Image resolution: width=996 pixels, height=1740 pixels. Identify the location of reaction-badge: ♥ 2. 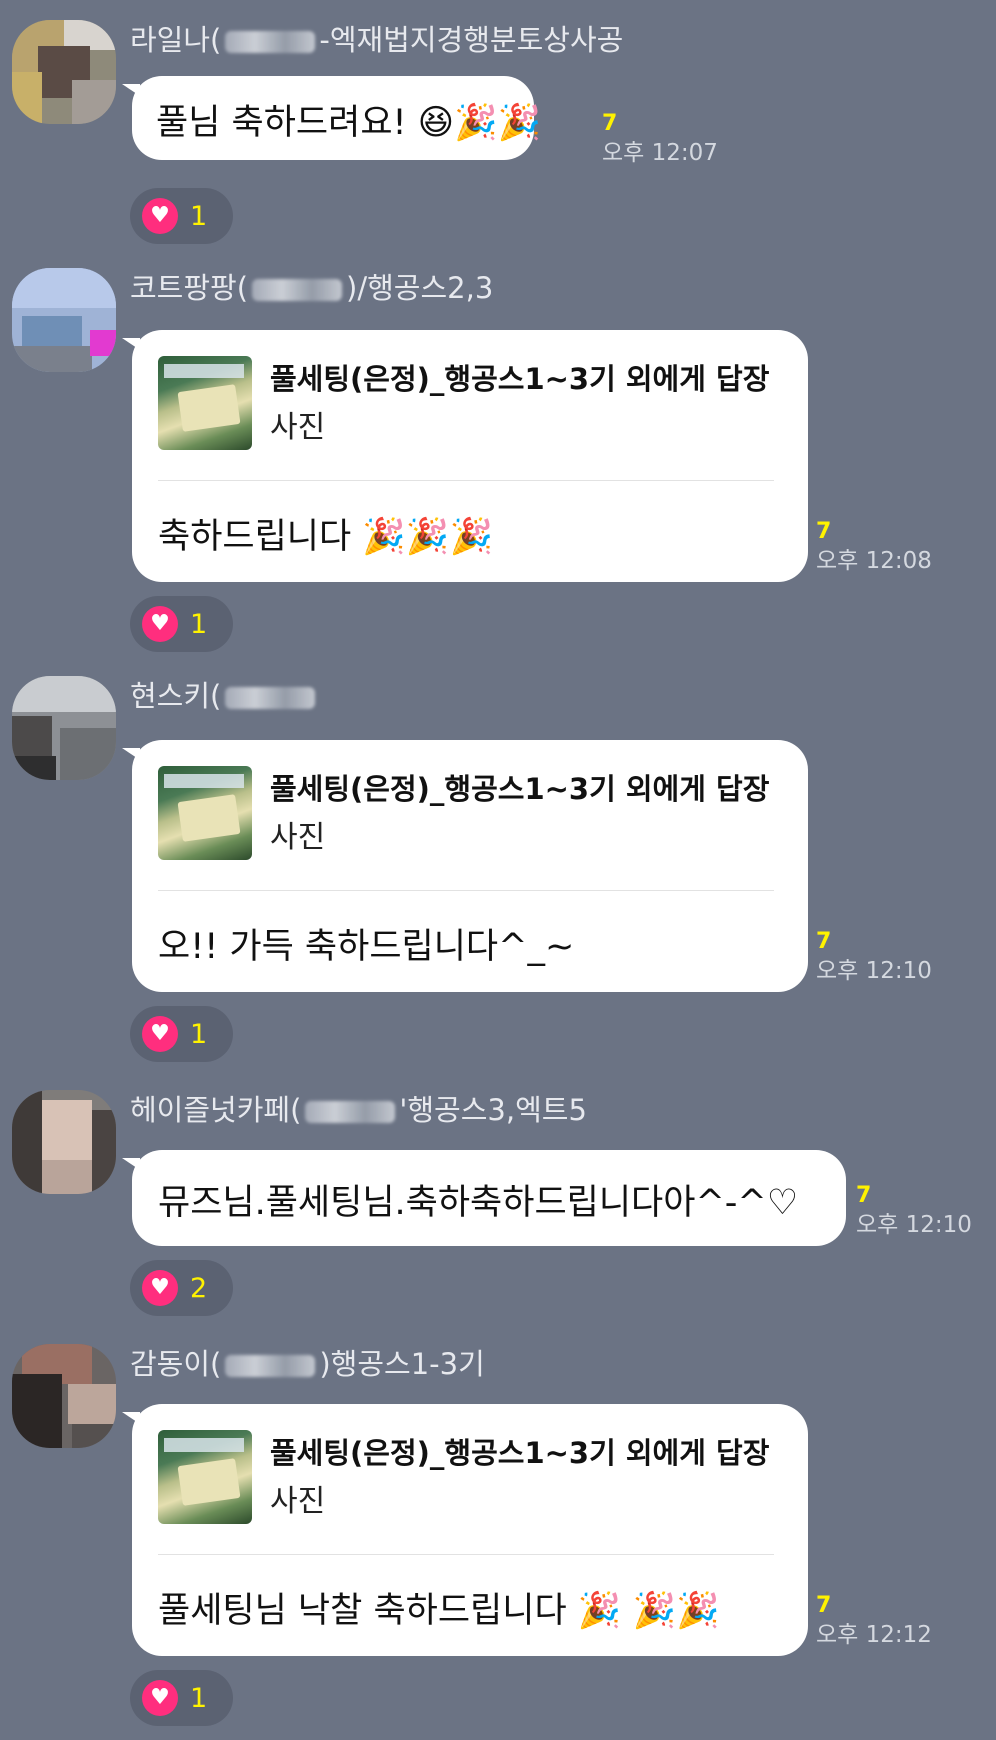
(182, 1288).